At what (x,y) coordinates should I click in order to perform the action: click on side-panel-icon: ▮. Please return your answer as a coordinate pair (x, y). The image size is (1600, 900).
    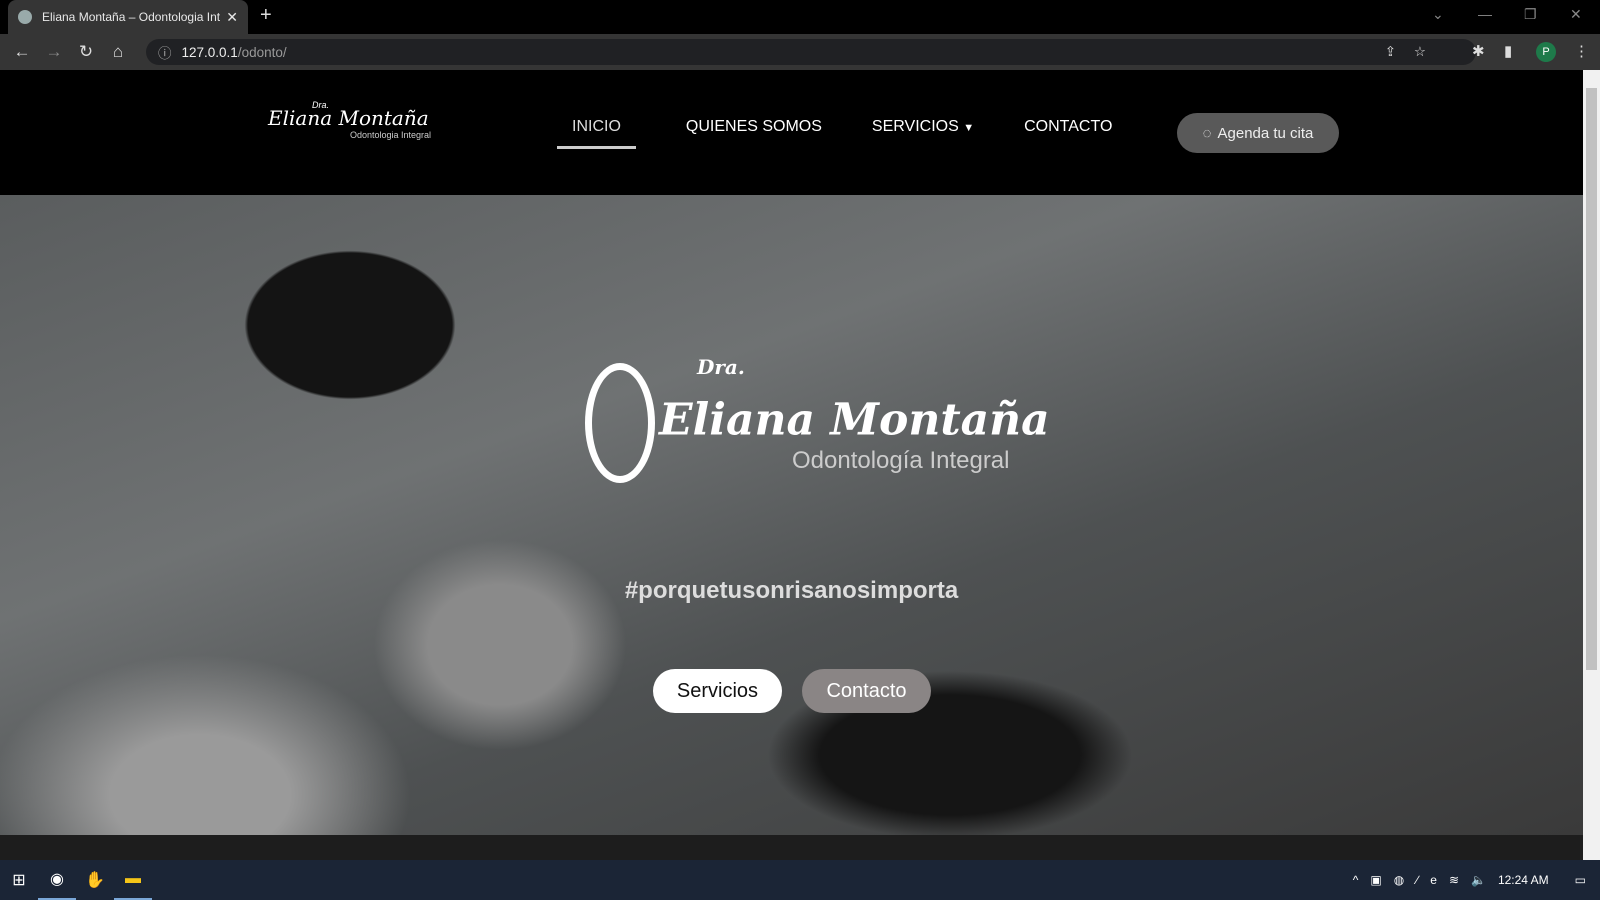
    Looking at the image, I should click on (1508, 51).